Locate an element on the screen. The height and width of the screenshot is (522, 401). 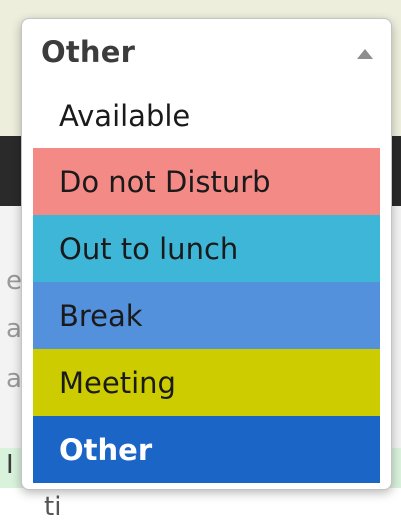
option-out-to-lunch: Out to lunch is located at coordinates (206, 248).